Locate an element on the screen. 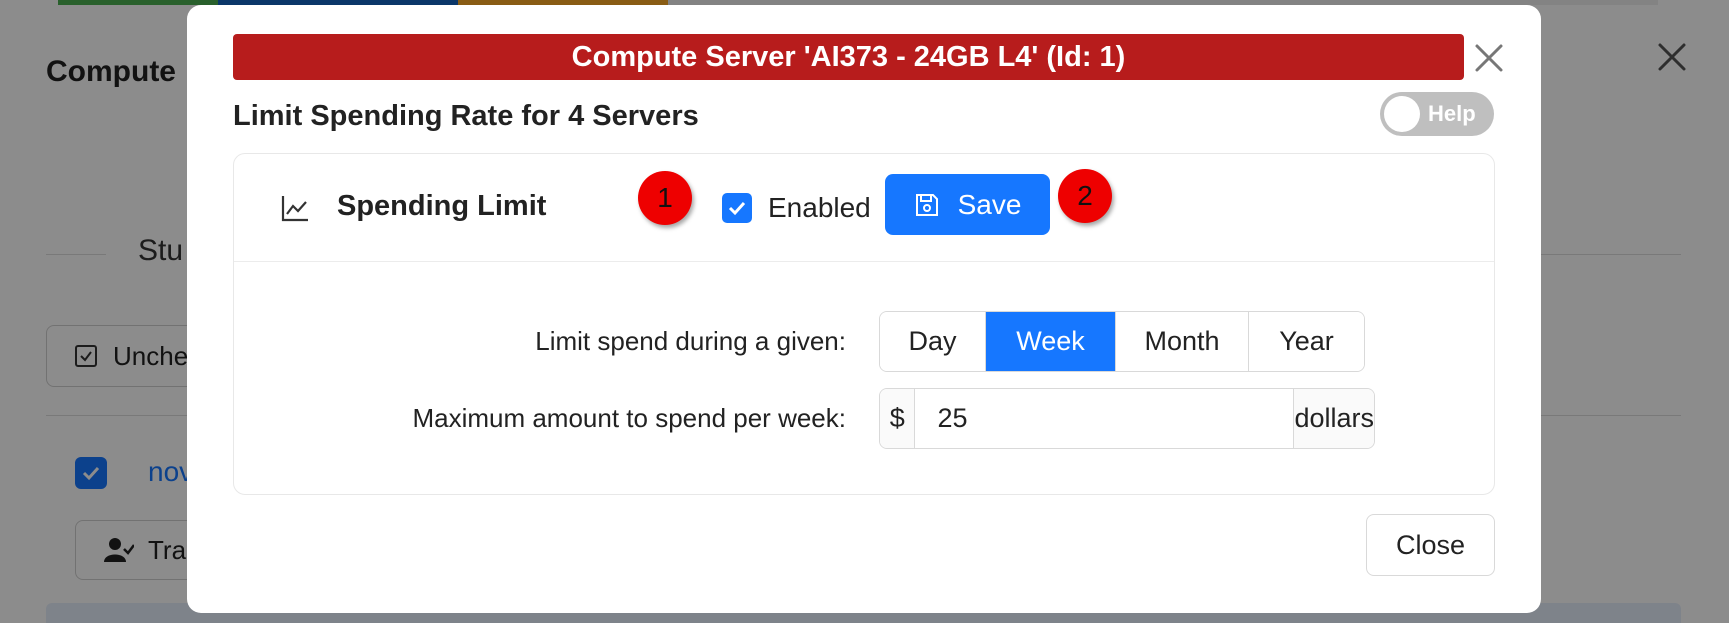 Image resolution: width=1729 pixels, height=623 pixels. amount-label: Maximum amount to spend per week: is located at coordinates (629, 418).